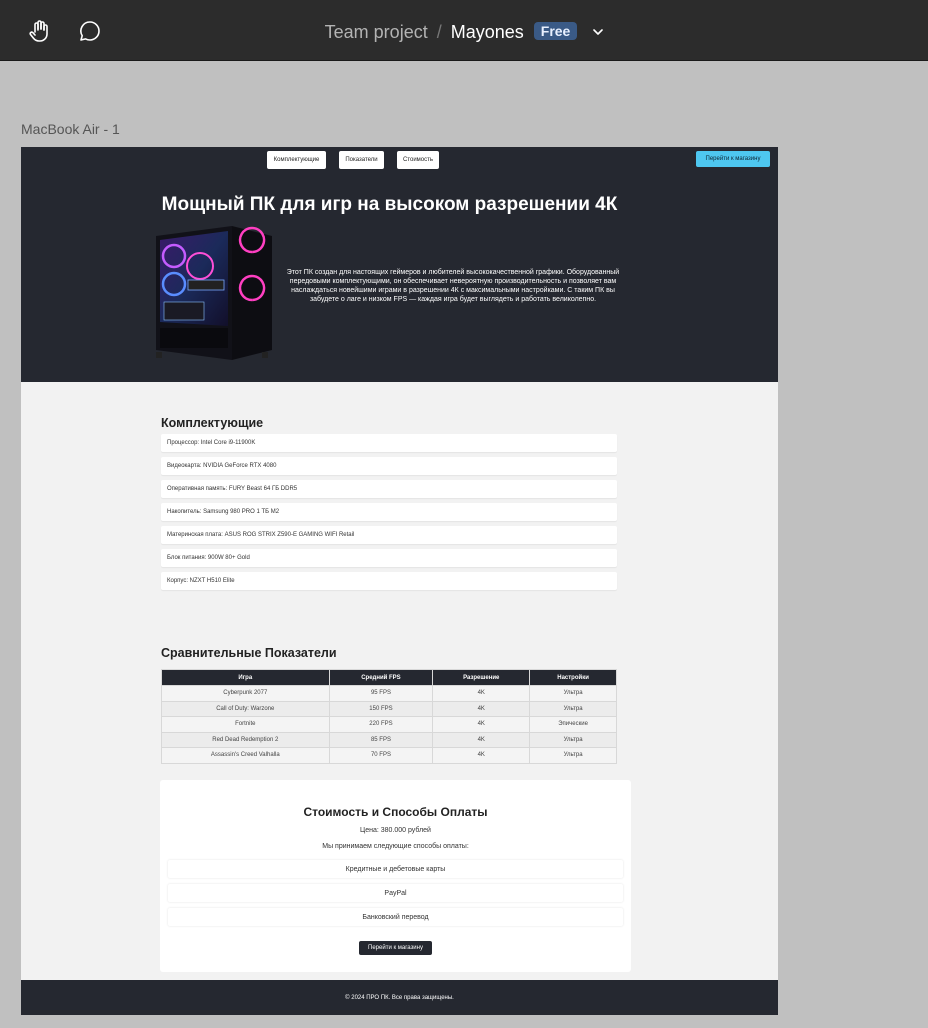 This screenshot has height=1028, width=928. I want to click on table-cell: 150 FPS, so click(381, 708).